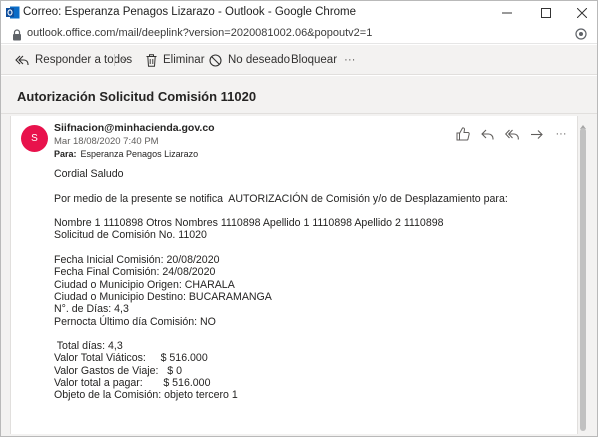  I want to click on body-line: Solicitud de Comisión No. 11020, so click(130, 235).